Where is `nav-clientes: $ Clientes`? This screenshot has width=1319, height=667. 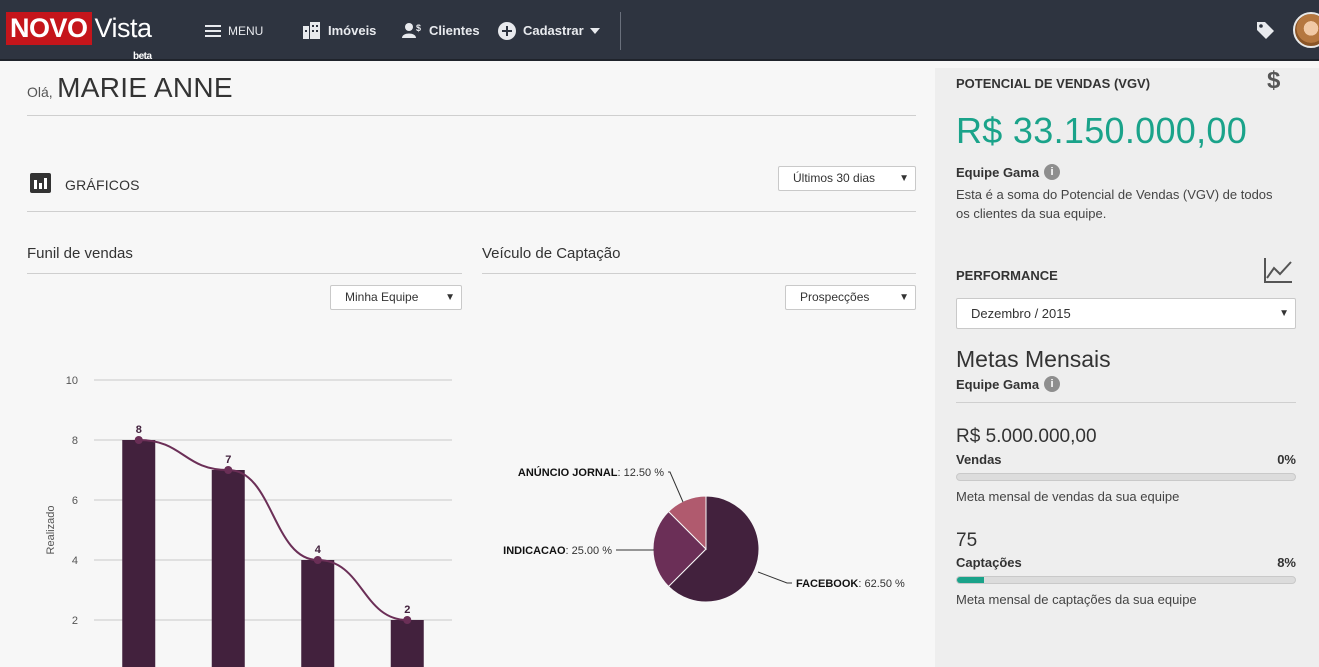
nav-clientes: $ Clientes is located at coordinates (441, 30).